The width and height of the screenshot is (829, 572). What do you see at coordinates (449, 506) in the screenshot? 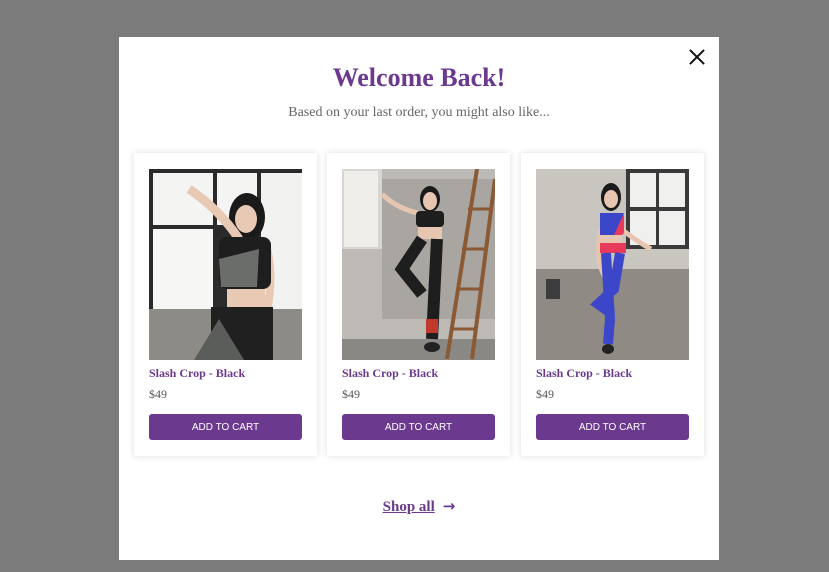
I see `arrow-right-icon: →` at bounding box center [449, 506].